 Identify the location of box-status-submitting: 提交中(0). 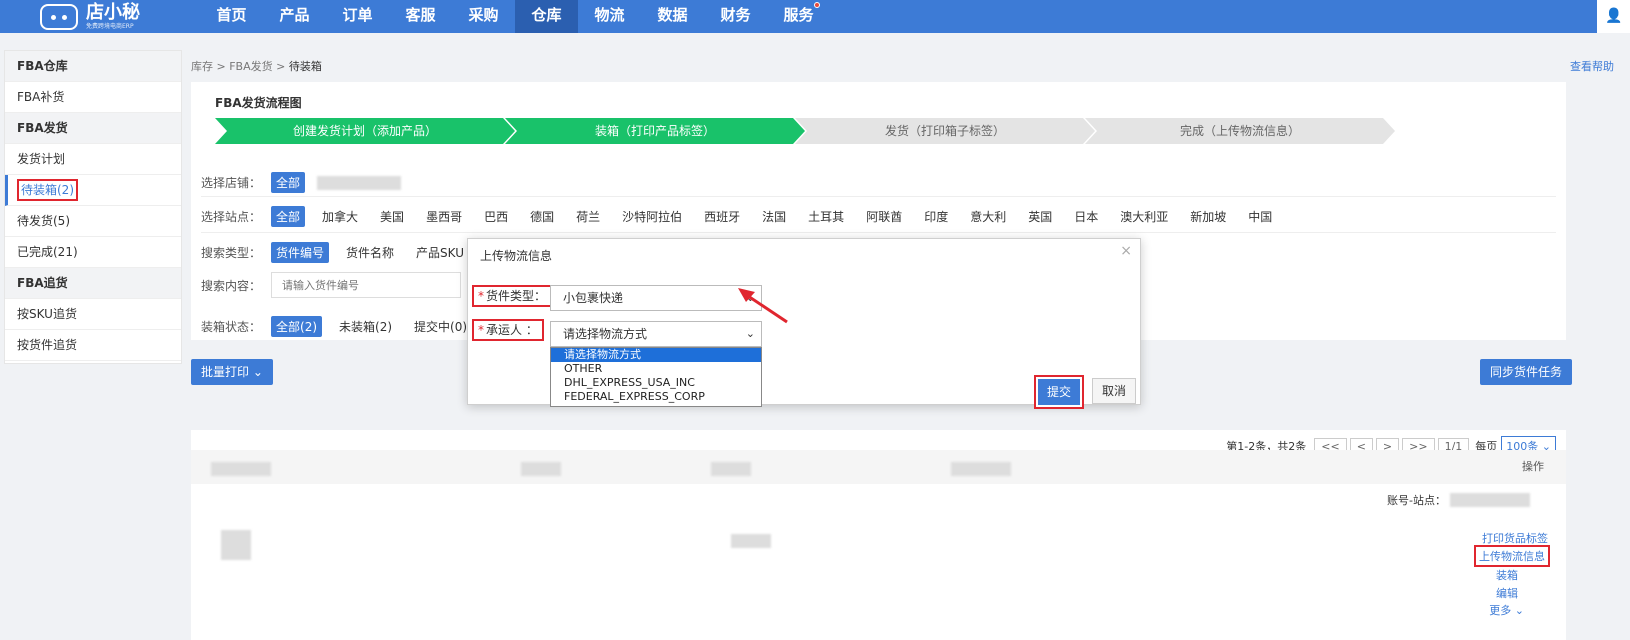
(440, 326).